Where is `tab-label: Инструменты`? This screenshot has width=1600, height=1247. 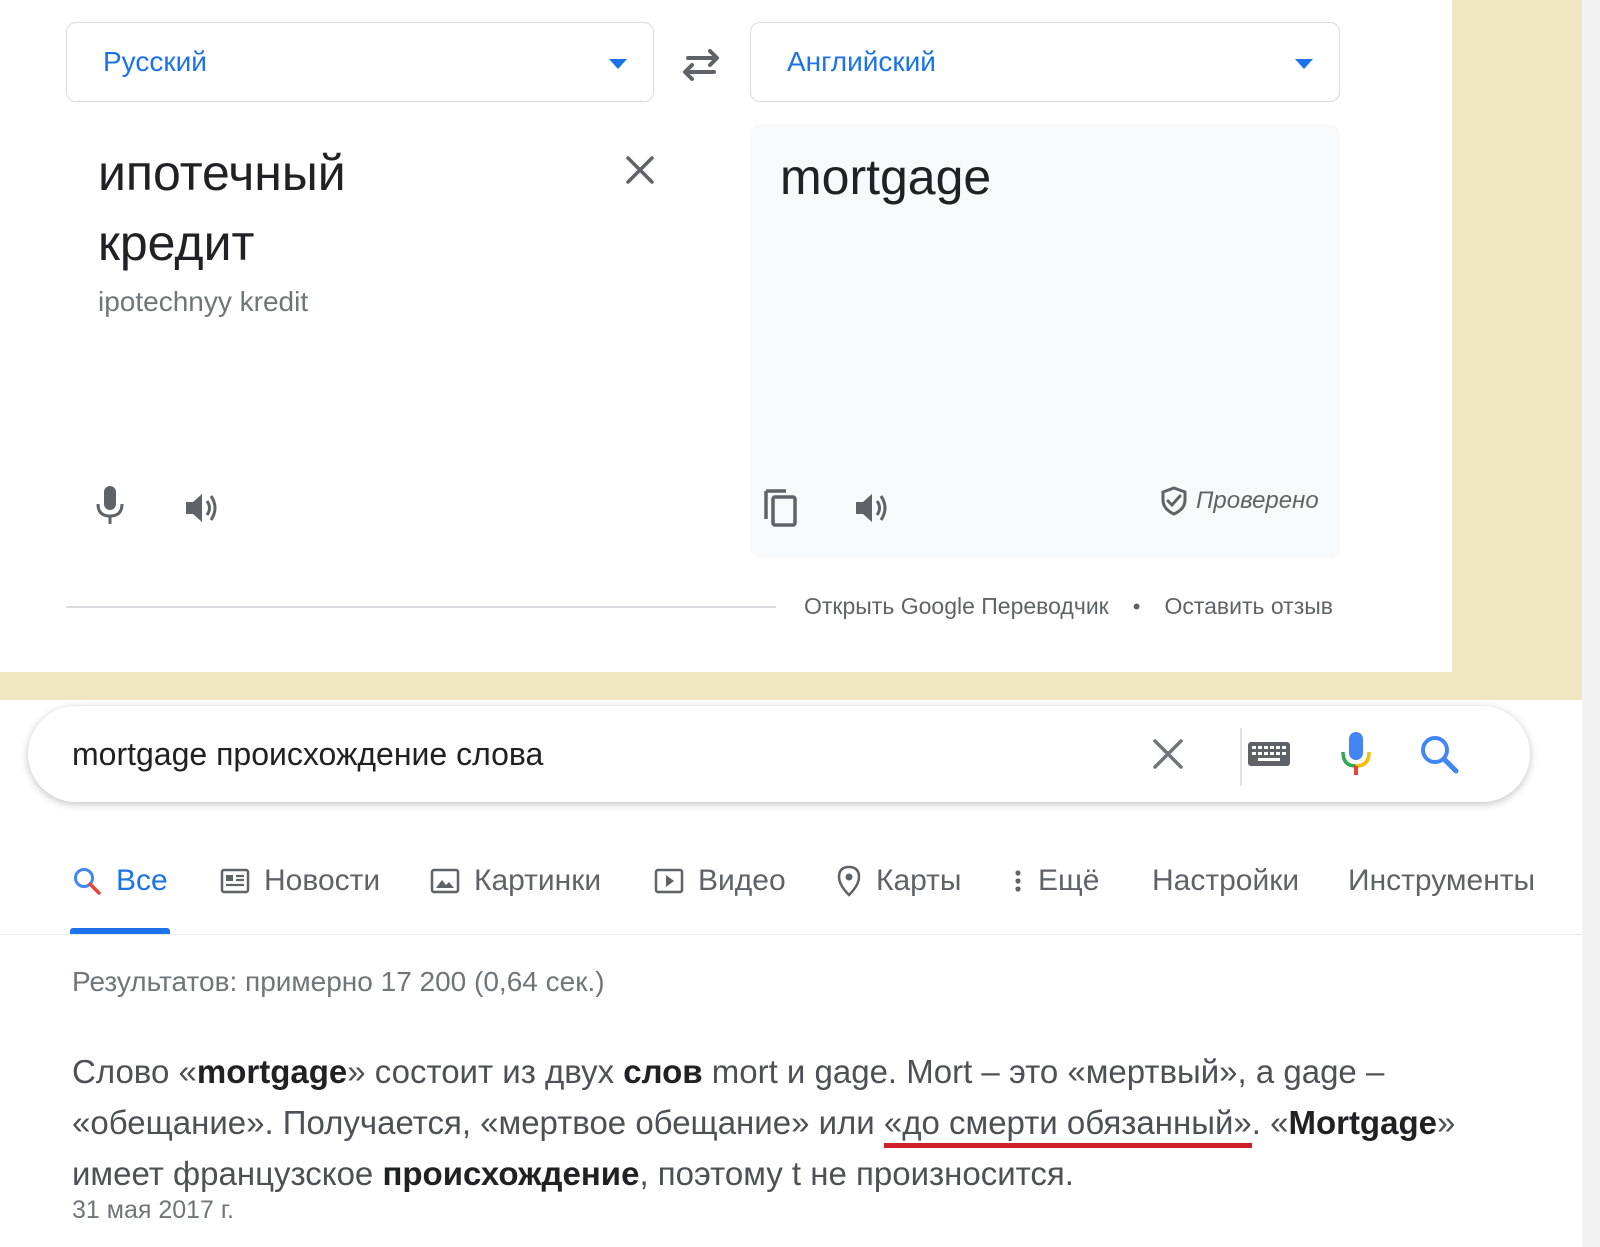
tab-label: Инструменты is located at coordinates (1442, 880).